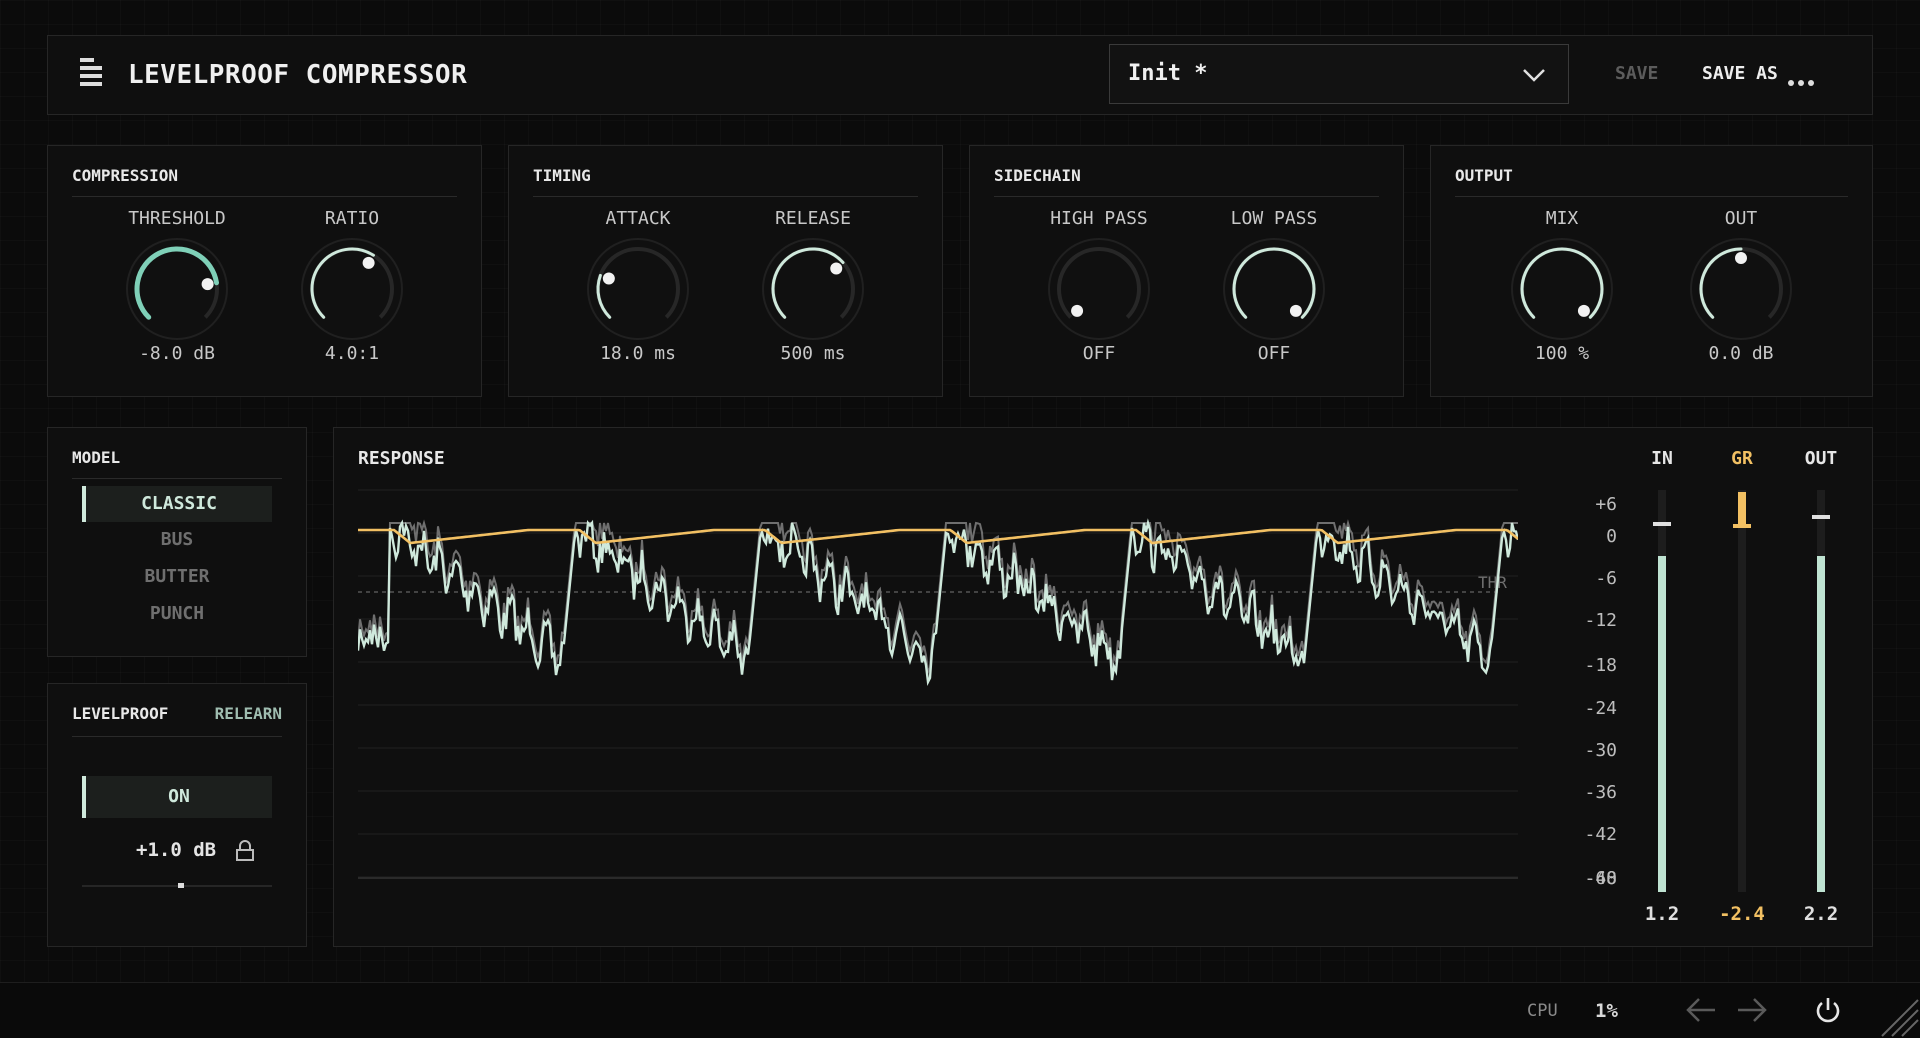  What do you see at coordinates (938, 536) in the screenshot?
I see `gain-reduction-curve` at bounding box center [938, 536].